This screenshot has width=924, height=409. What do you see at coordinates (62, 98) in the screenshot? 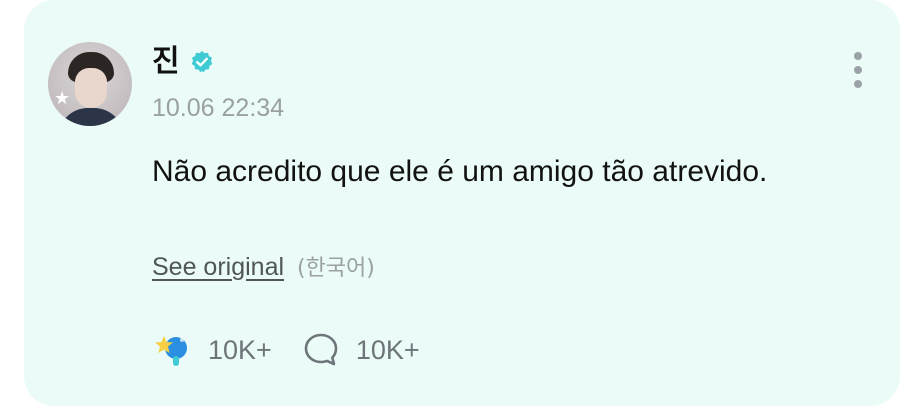
I see `star-badge-icon: ★` at bounding box center [62, 98].